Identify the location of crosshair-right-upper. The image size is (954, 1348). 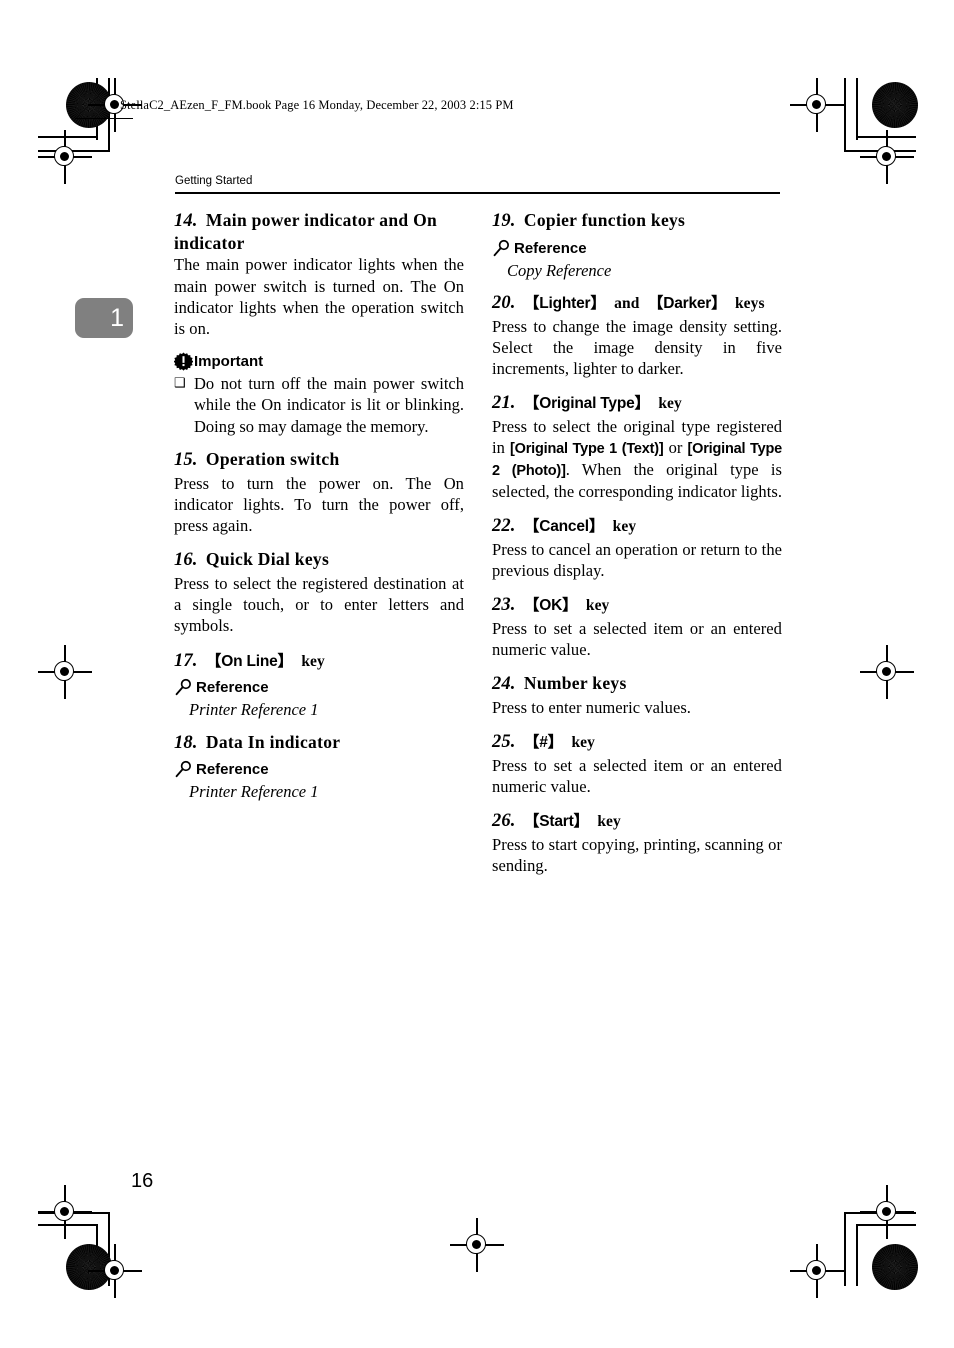
(887, 157).